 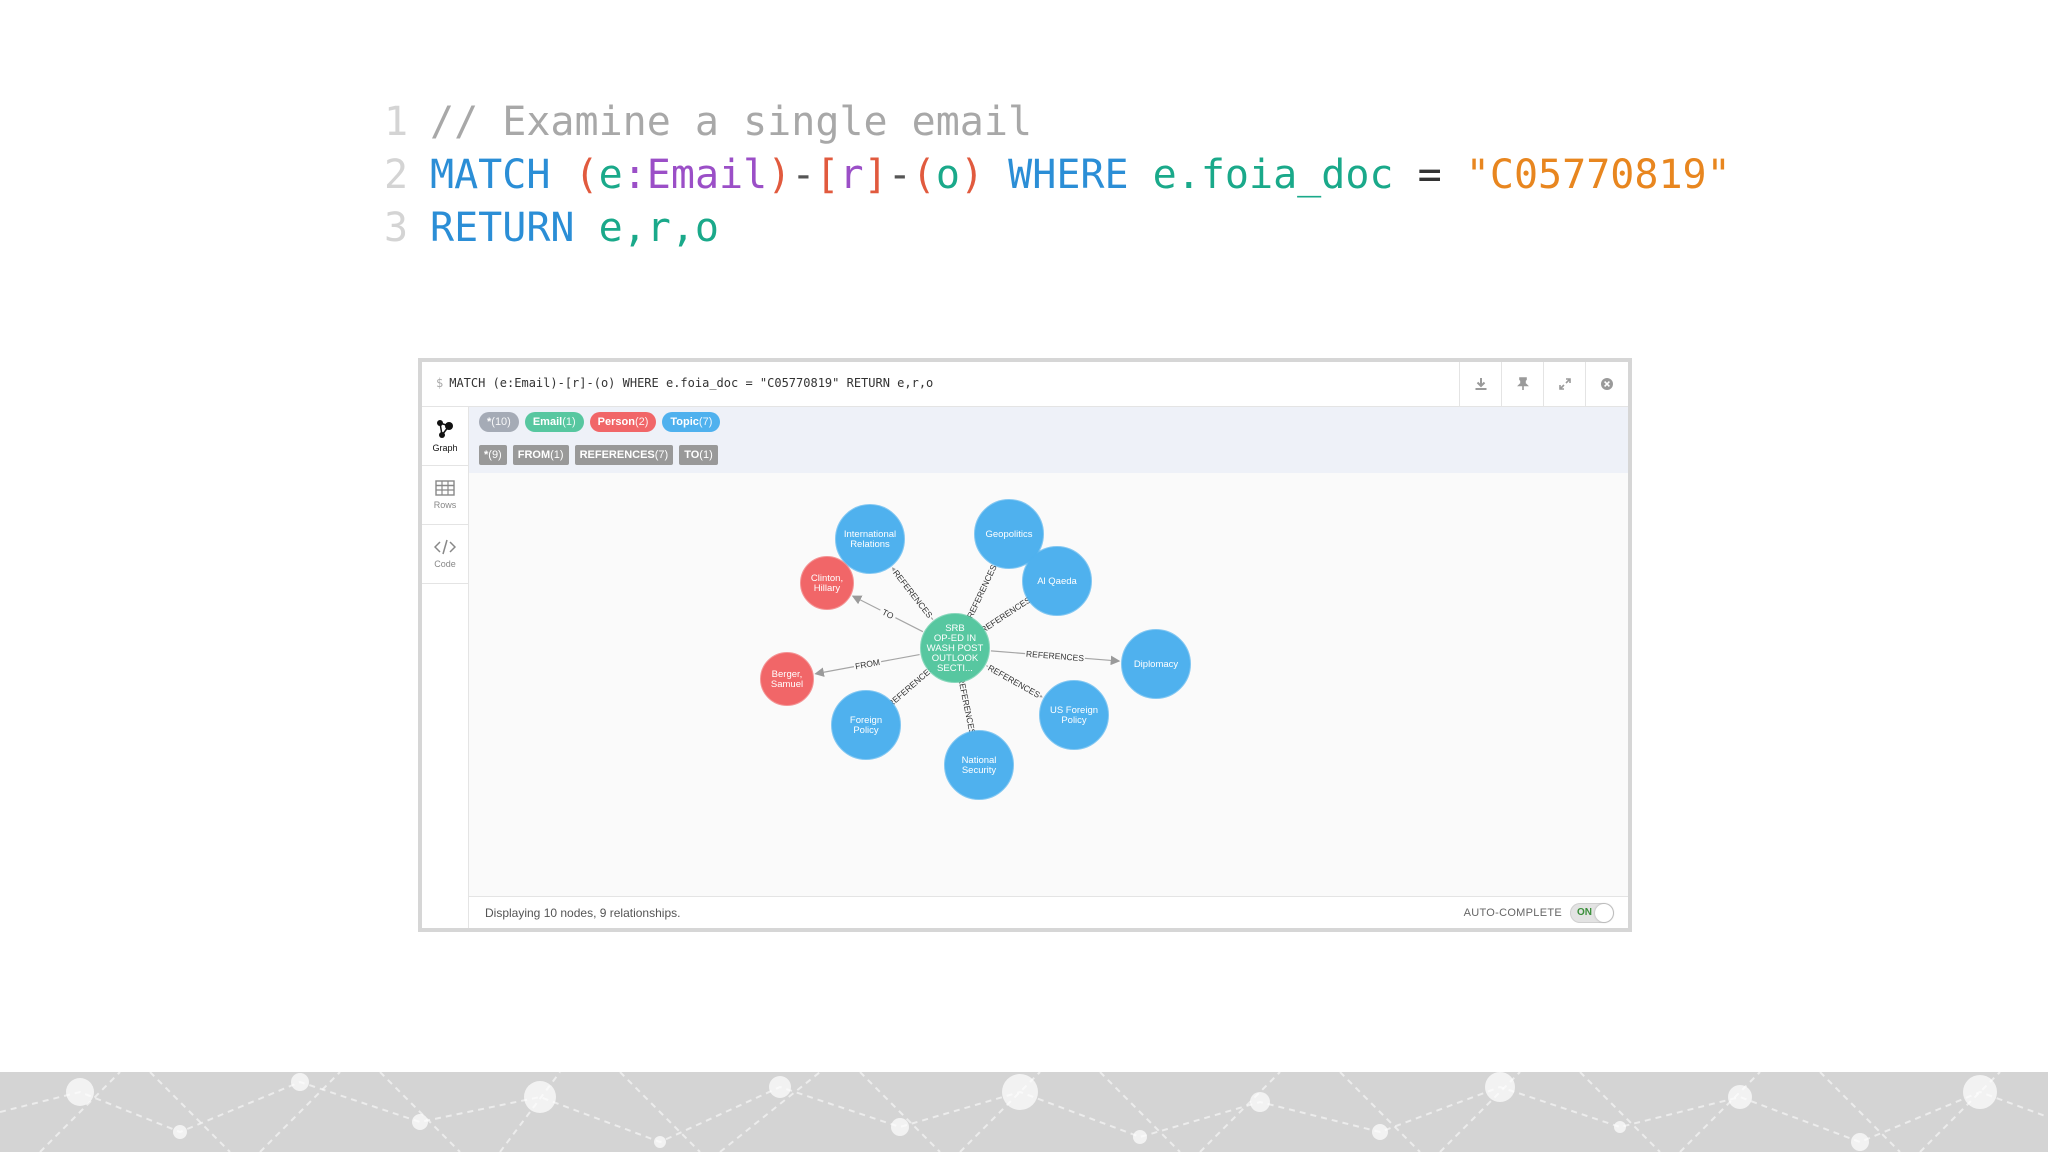 I want to click on fullscreen-button, so click(x=1564, y=384).